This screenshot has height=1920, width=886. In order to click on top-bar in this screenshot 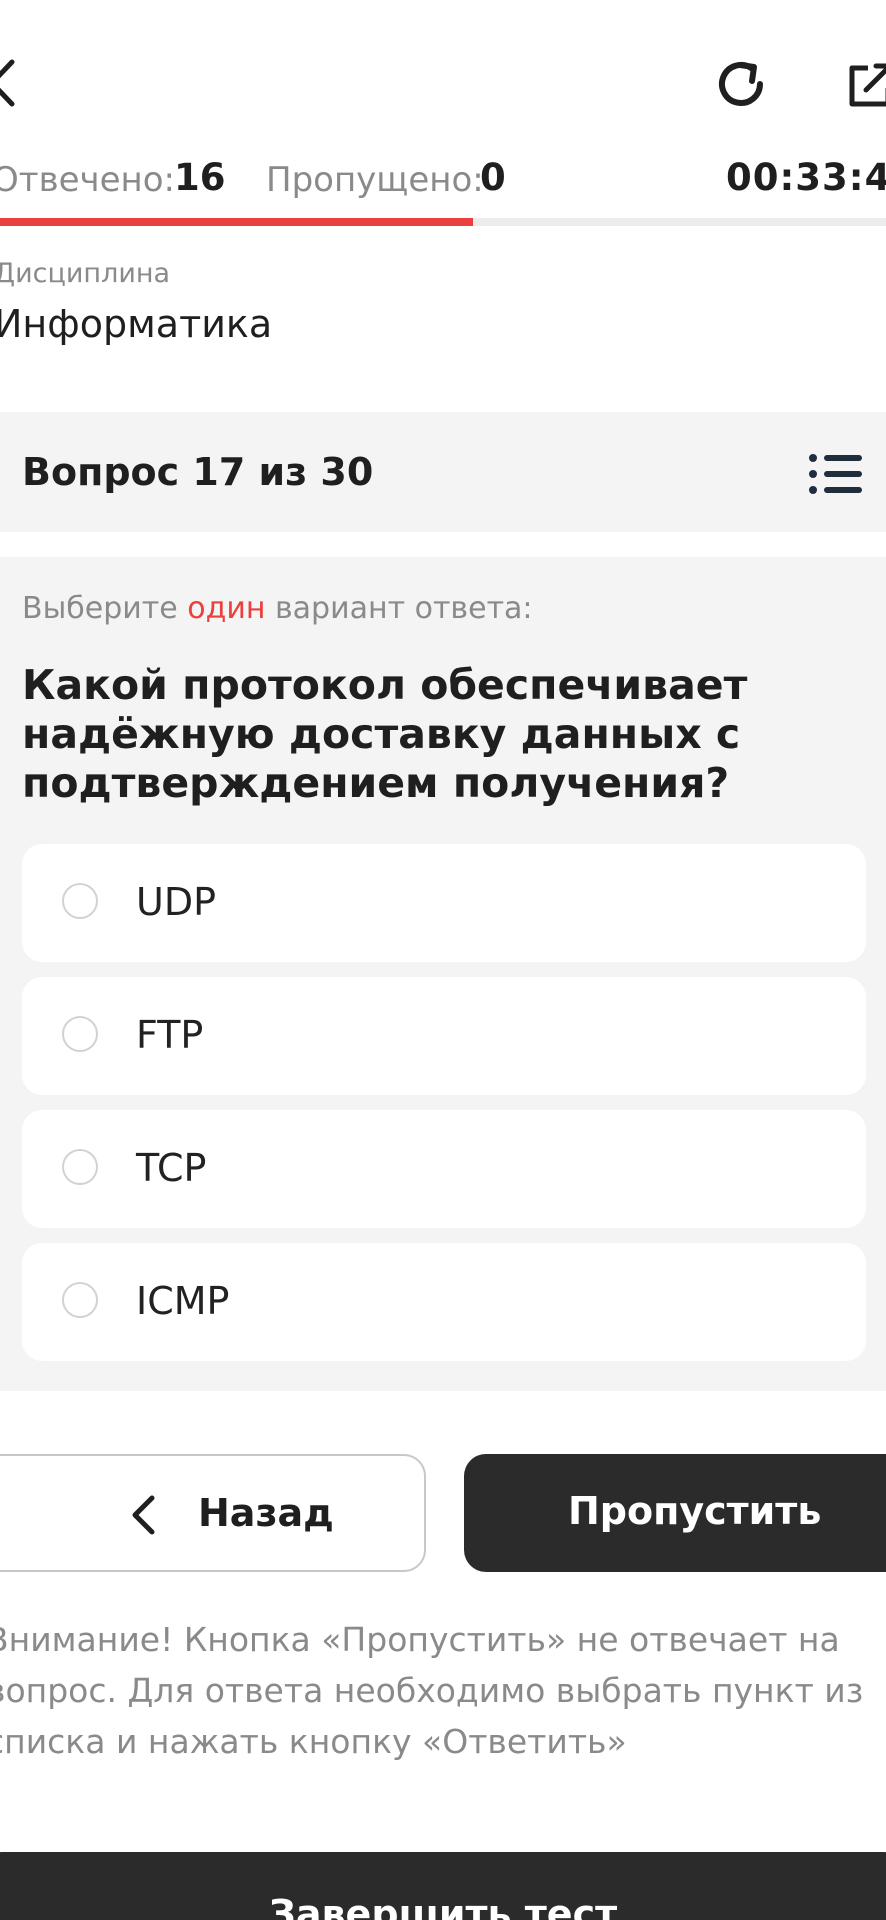, I will do `click(443, 80)`.